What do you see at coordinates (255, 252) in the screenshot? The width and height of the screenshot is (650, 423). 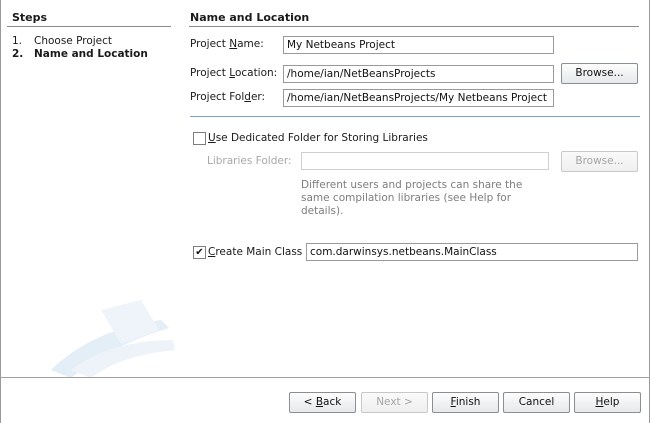 I see `create-main-class-label: Create Main Class` at bounding box center [255, 252].